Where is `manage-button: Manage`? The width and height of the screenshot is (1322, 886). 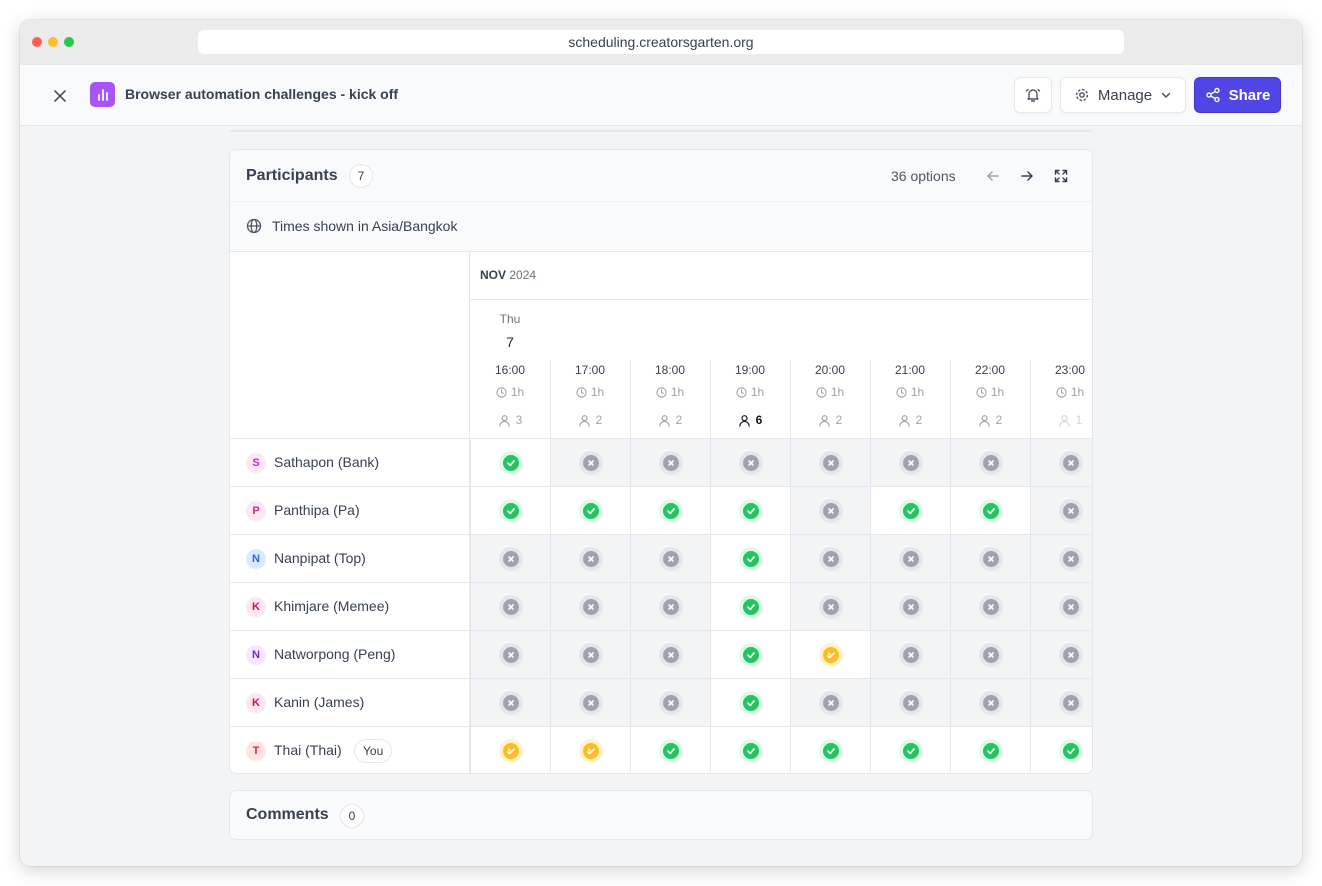
manage-button: Manage is located at coordinates (1123, 95).